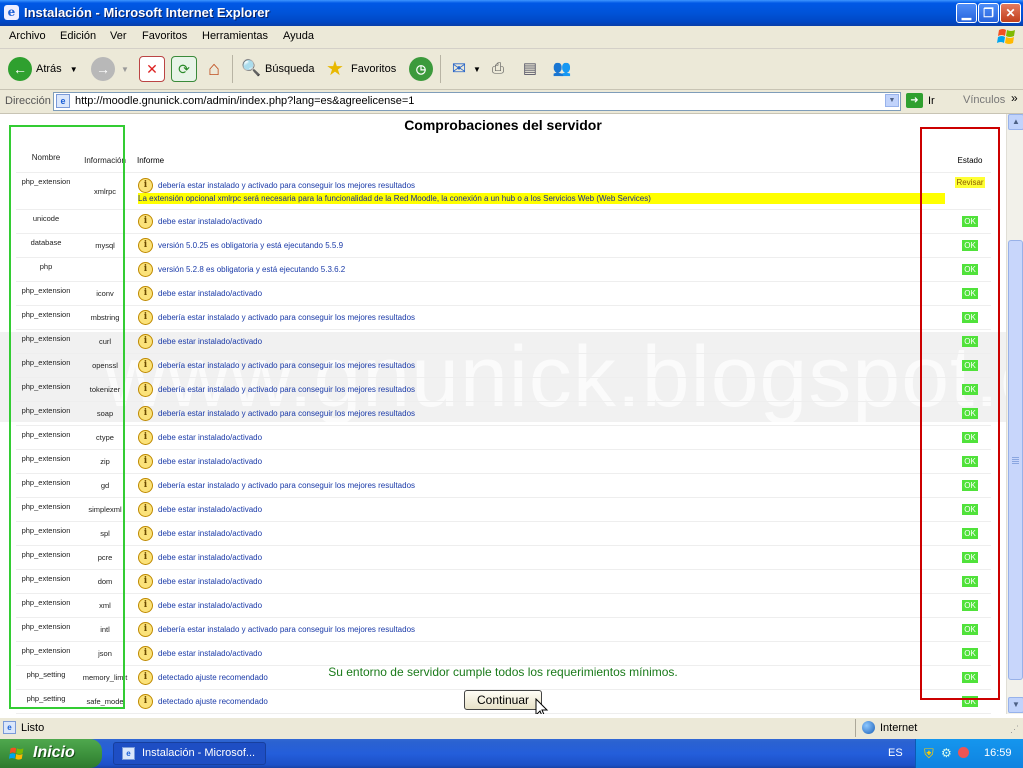 This screenshot has height=768, width=1023. Describe the element at coordinates (74, 69) in the screenshot. I see `back-dropdown-icon: ▼` at that location.